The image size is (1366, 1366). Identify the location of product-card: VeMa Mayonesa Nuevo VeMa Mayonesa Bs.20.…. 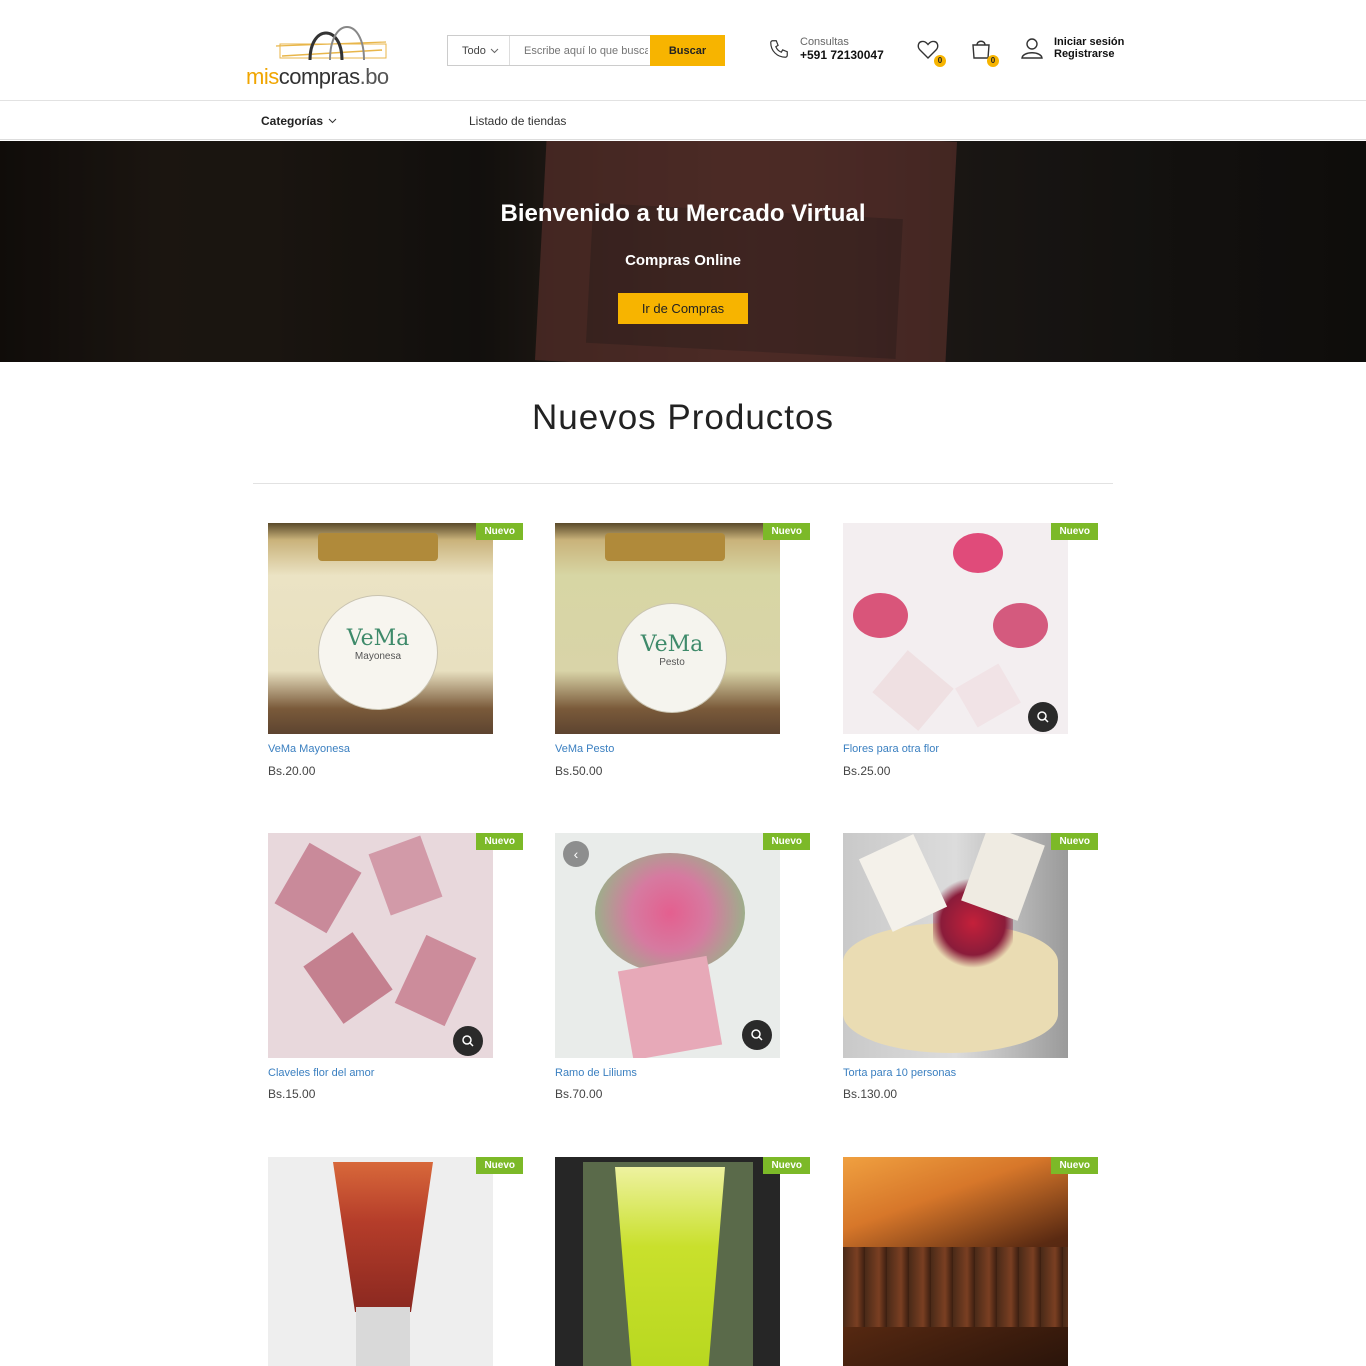
(395, 653).